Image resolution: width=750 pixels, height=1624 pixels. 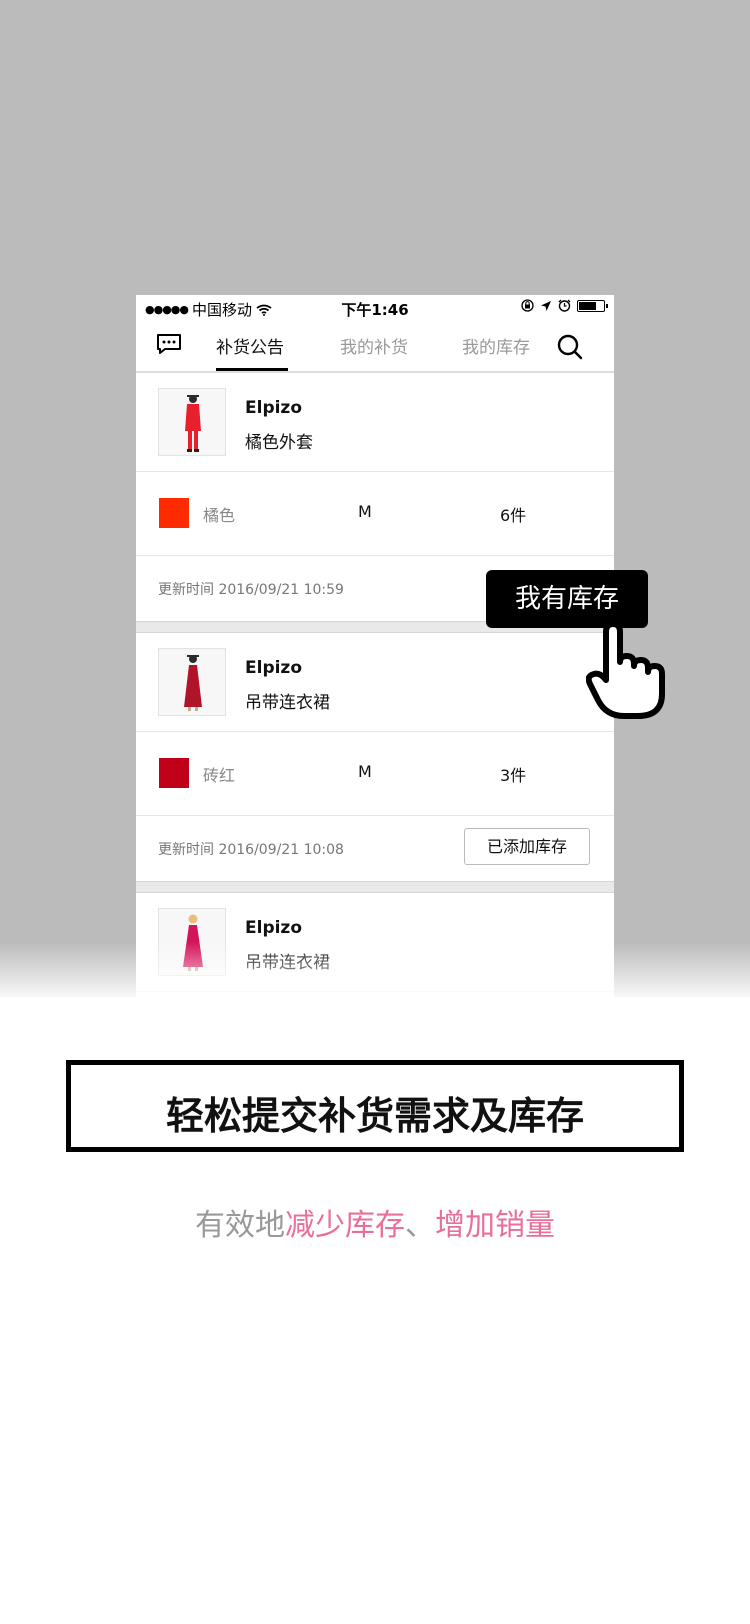 What do you see at coordinates (375, 887) in the screenshot?
I see `card-separator` at bounding box center [375, 887].